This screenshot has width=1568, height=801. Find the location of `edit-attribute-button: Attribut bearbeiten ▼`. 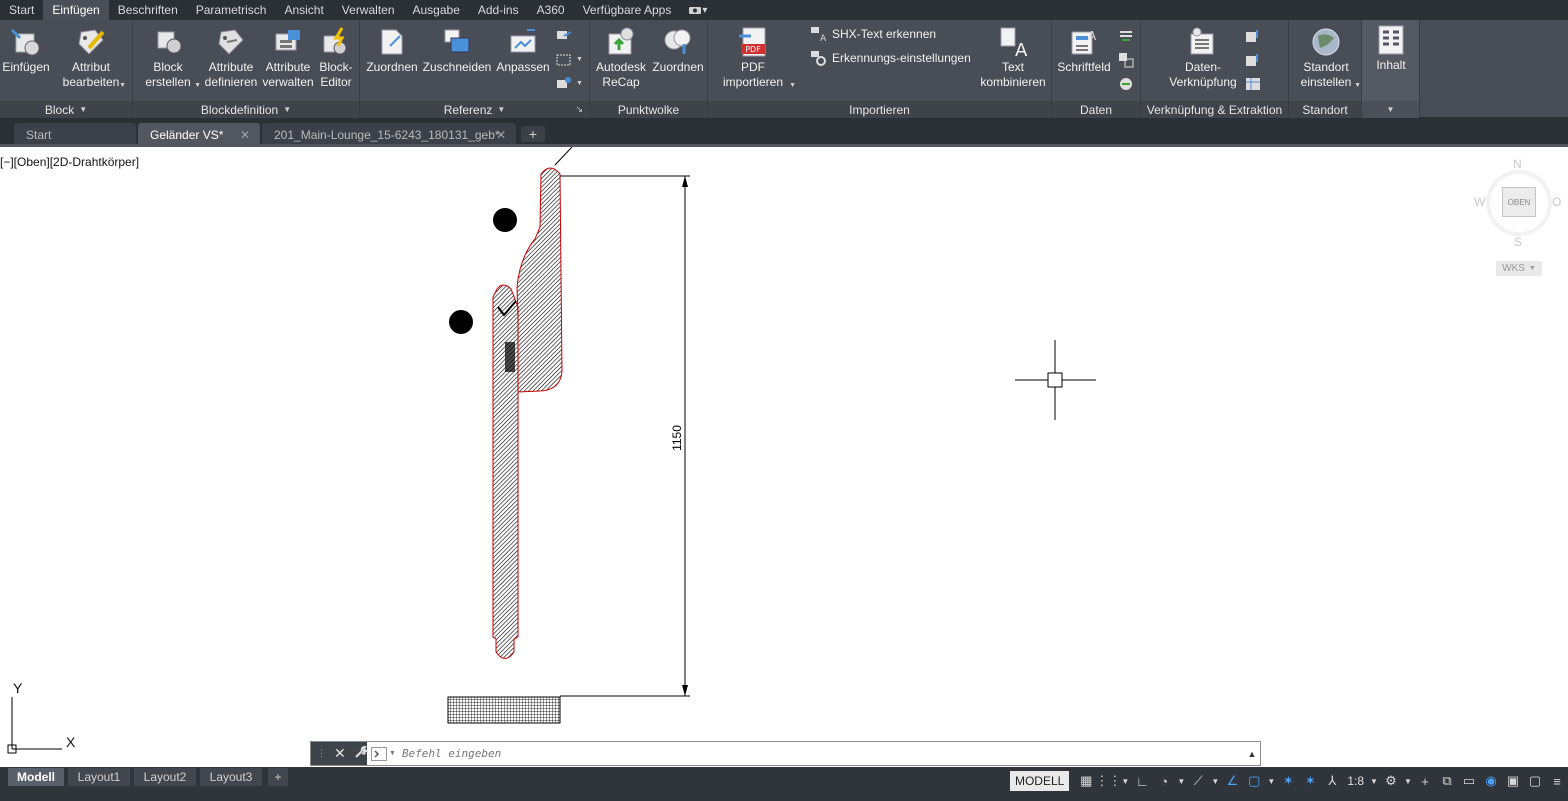

edit-attribute-button: Attribut bearbeiten ▼ is located at coordinates (94, 58).